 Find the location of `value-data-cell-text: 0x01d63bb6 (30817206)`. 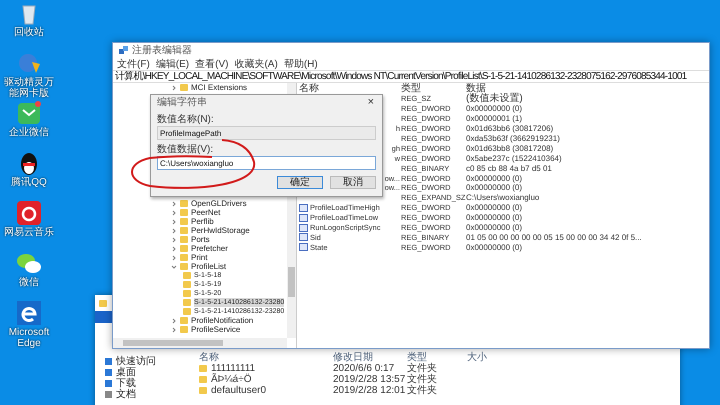

value-data-cell-text: 0x01d63bb6 (30817206) is located at coordinates (510, 129).